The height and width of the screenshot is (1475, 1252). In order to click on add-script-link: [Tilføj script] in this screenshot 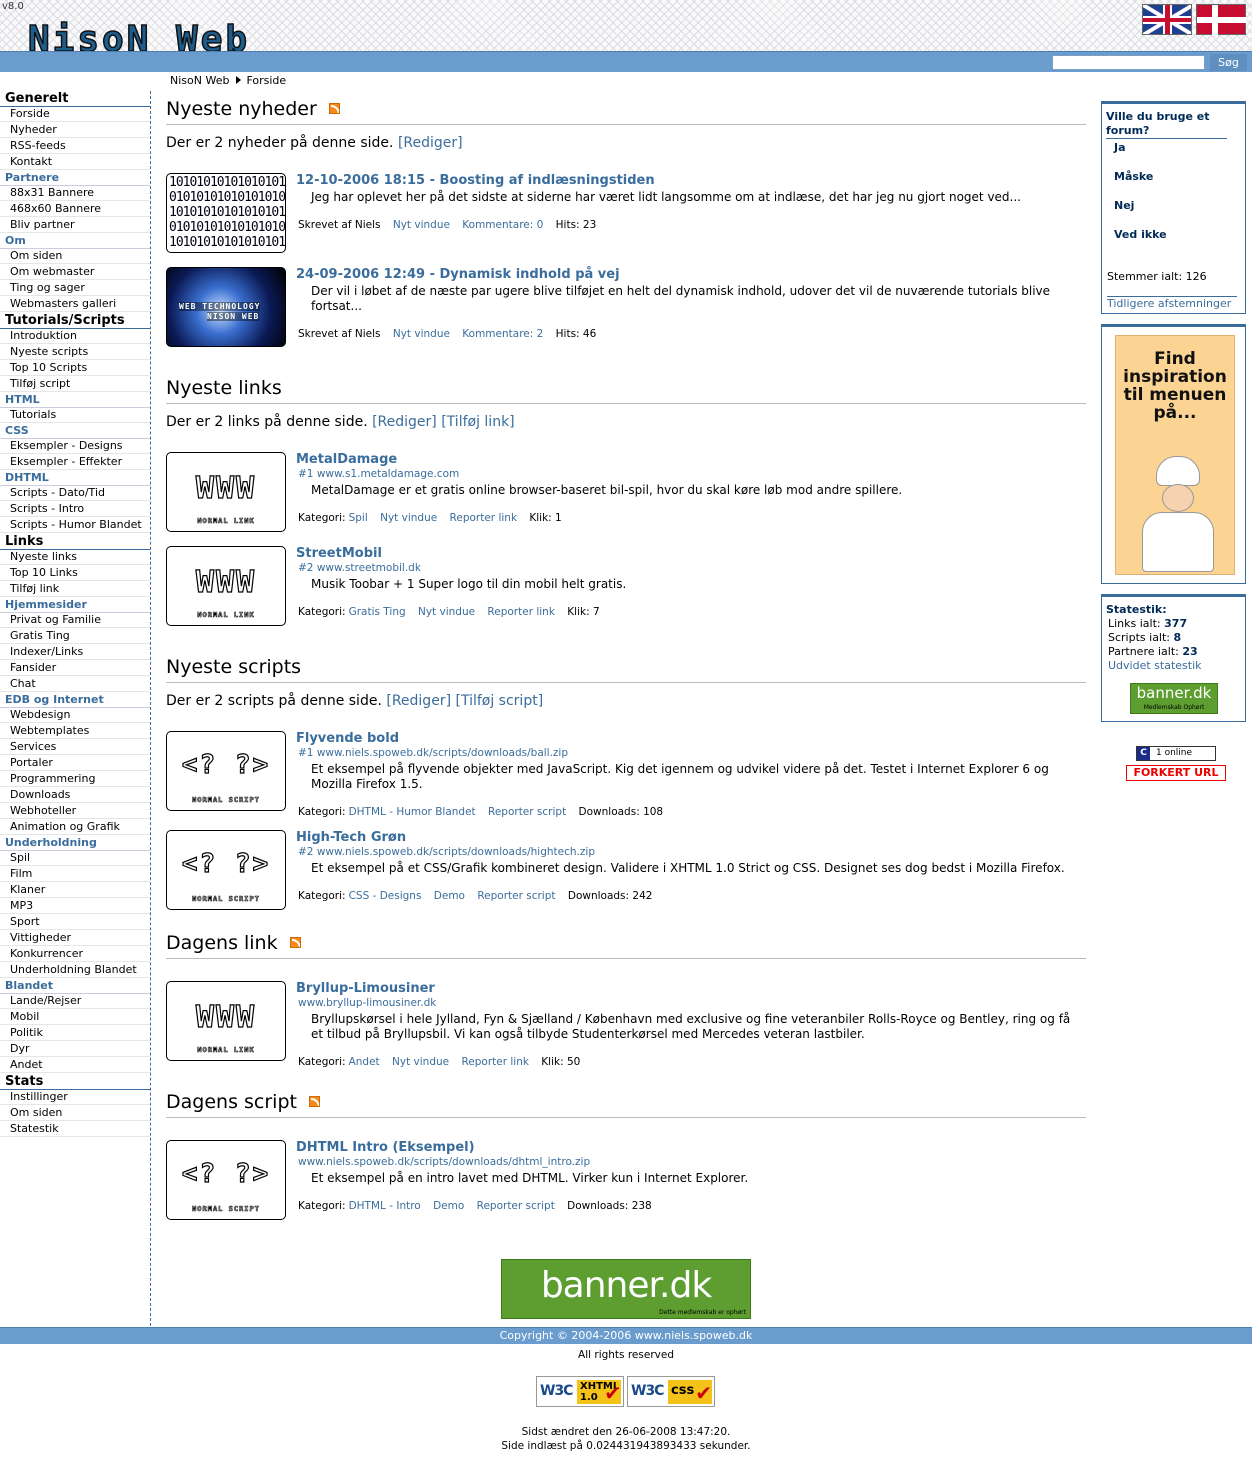, I will do `click(499, 701)`.